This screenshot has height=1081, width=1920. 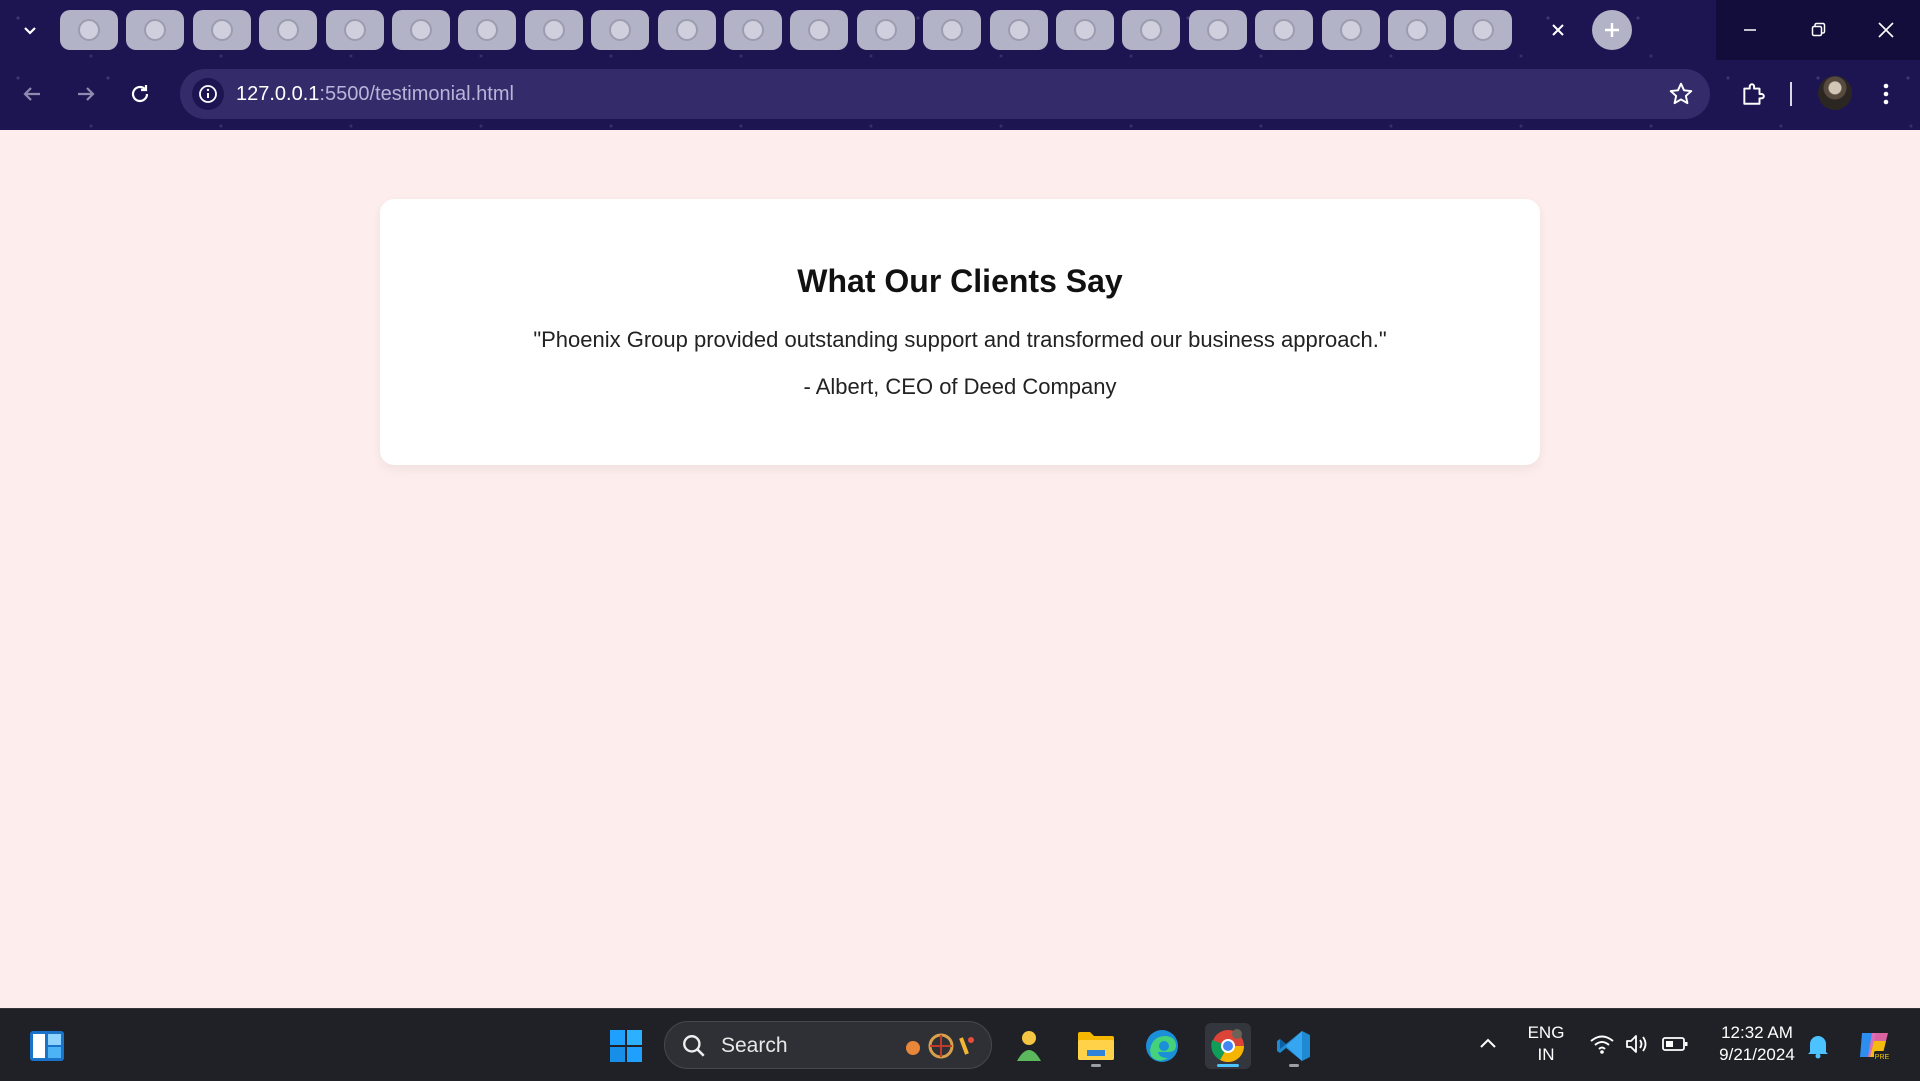 I want to click on testimonial-author: - Albert, CEO of Deed Company, so click(x=960, y=386).